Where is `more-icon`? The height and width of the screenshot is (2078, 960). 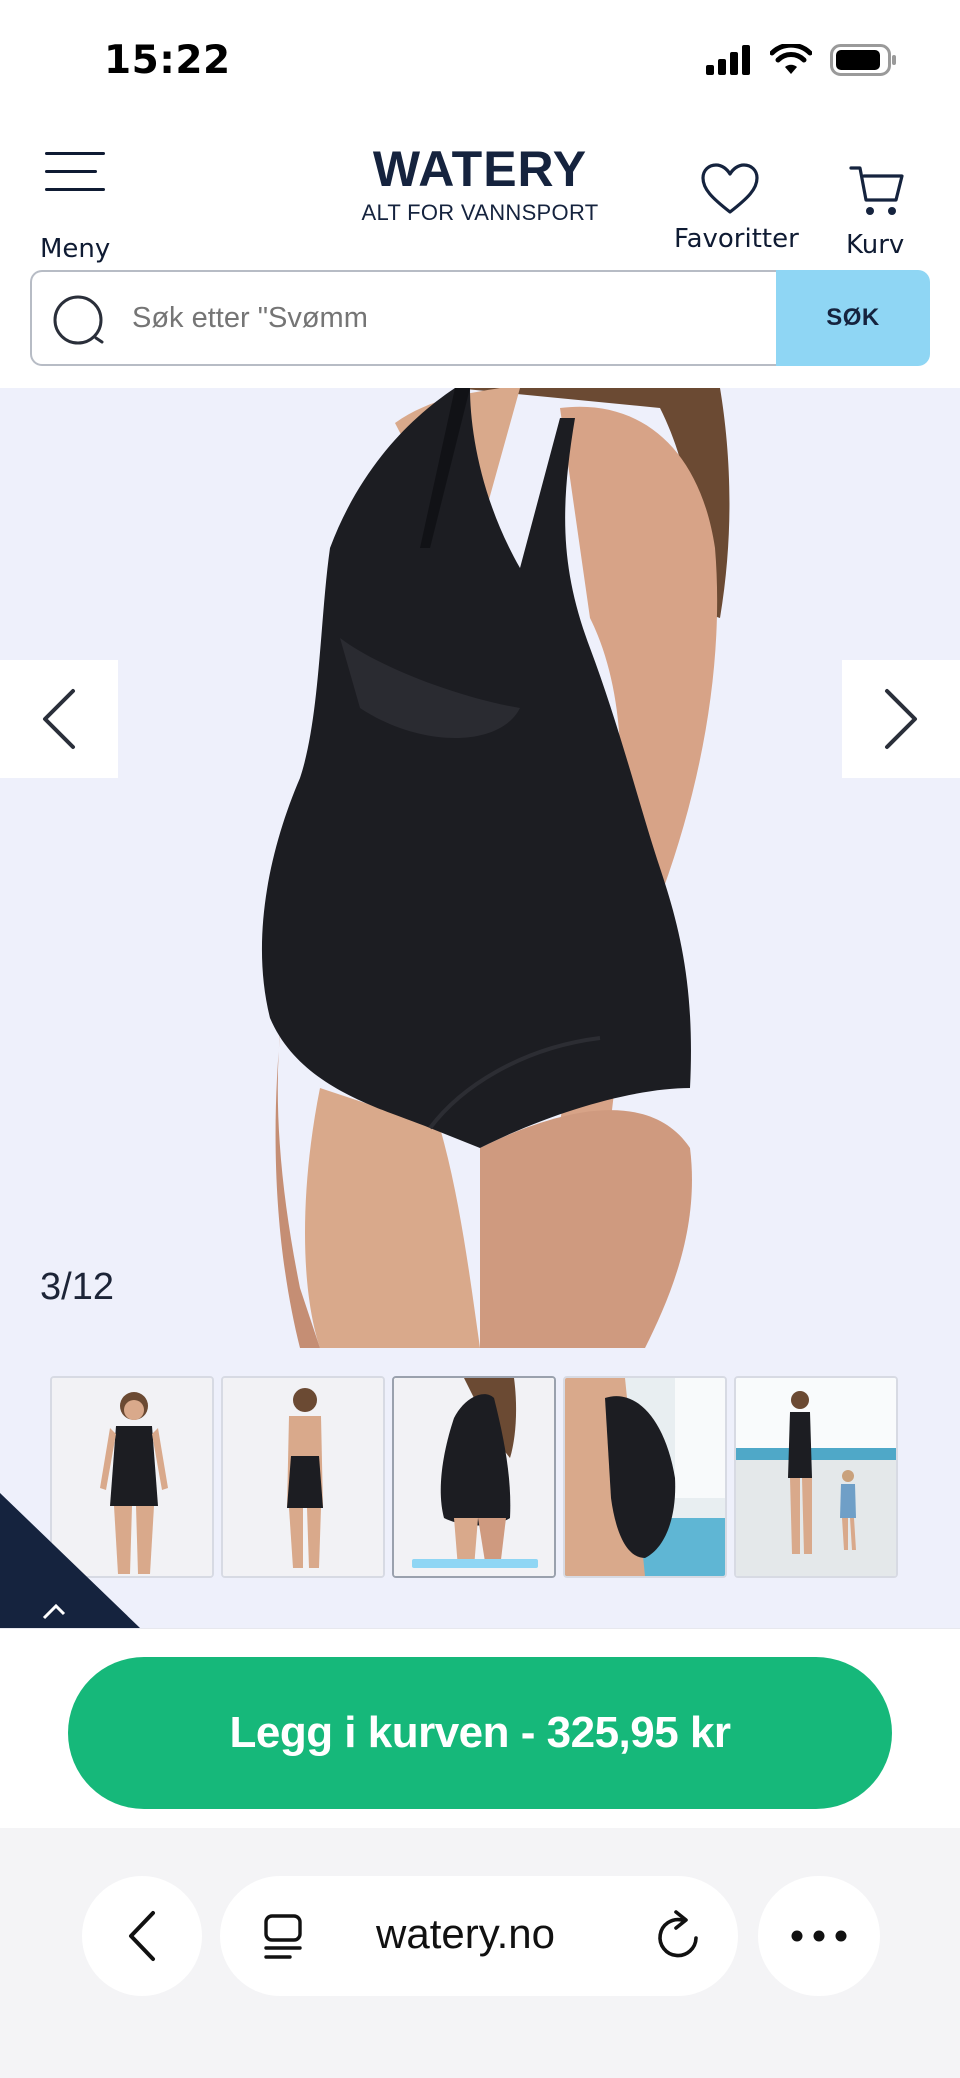 more-icon is located at coordinates (819, 1936).